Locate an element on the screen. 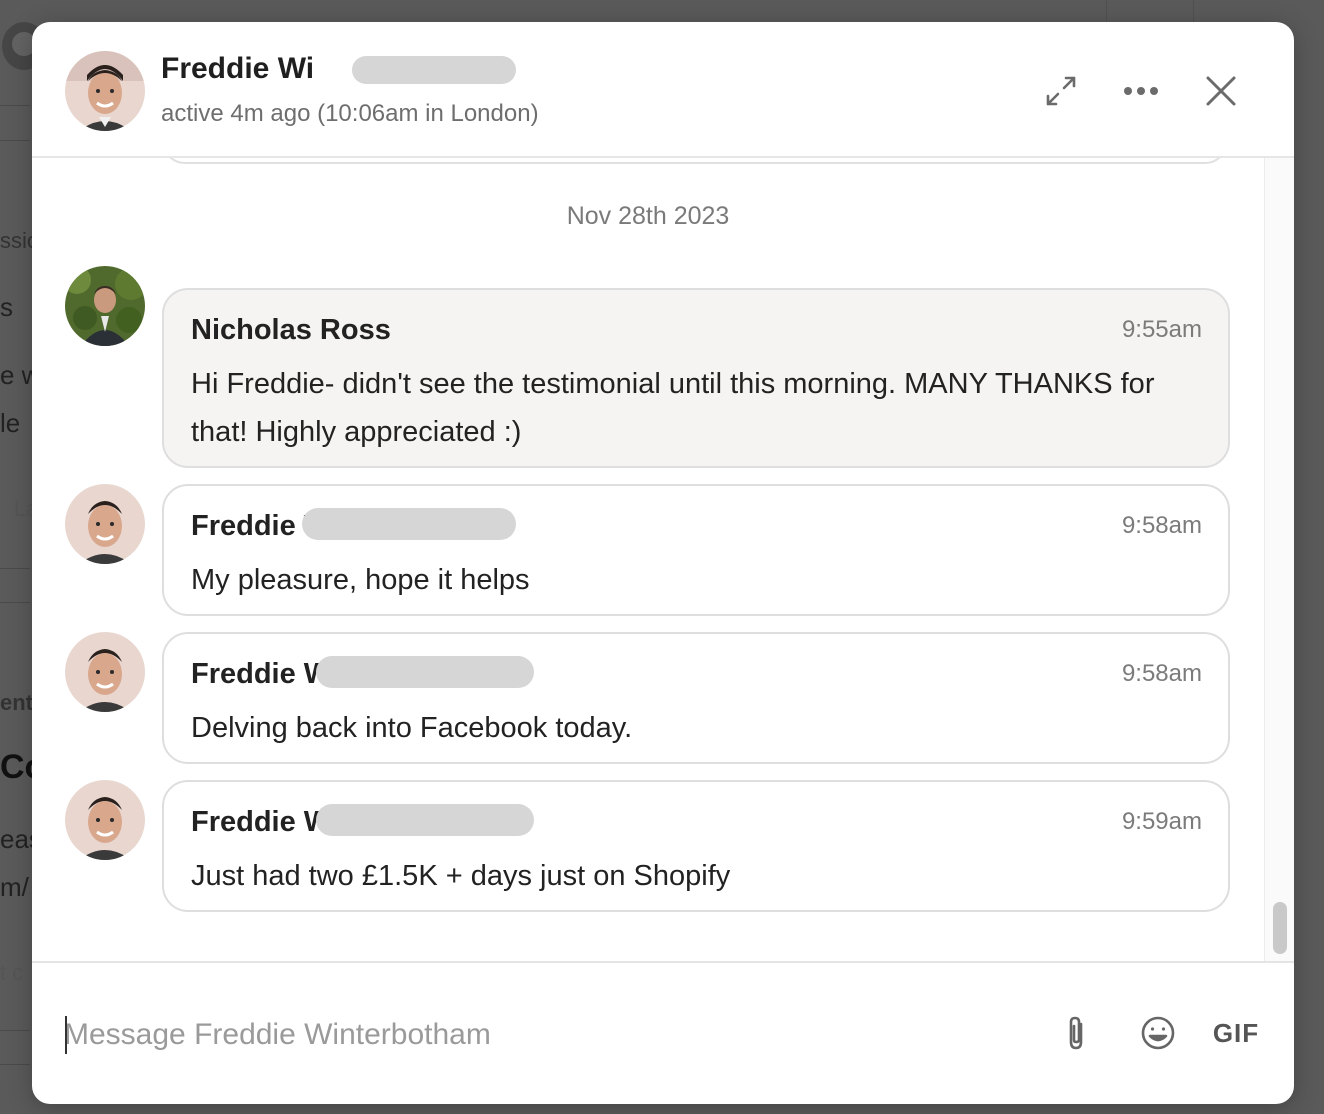 This screenshot has width=1324, height=1114. more-options-button is located at coordinates (1141, 91).